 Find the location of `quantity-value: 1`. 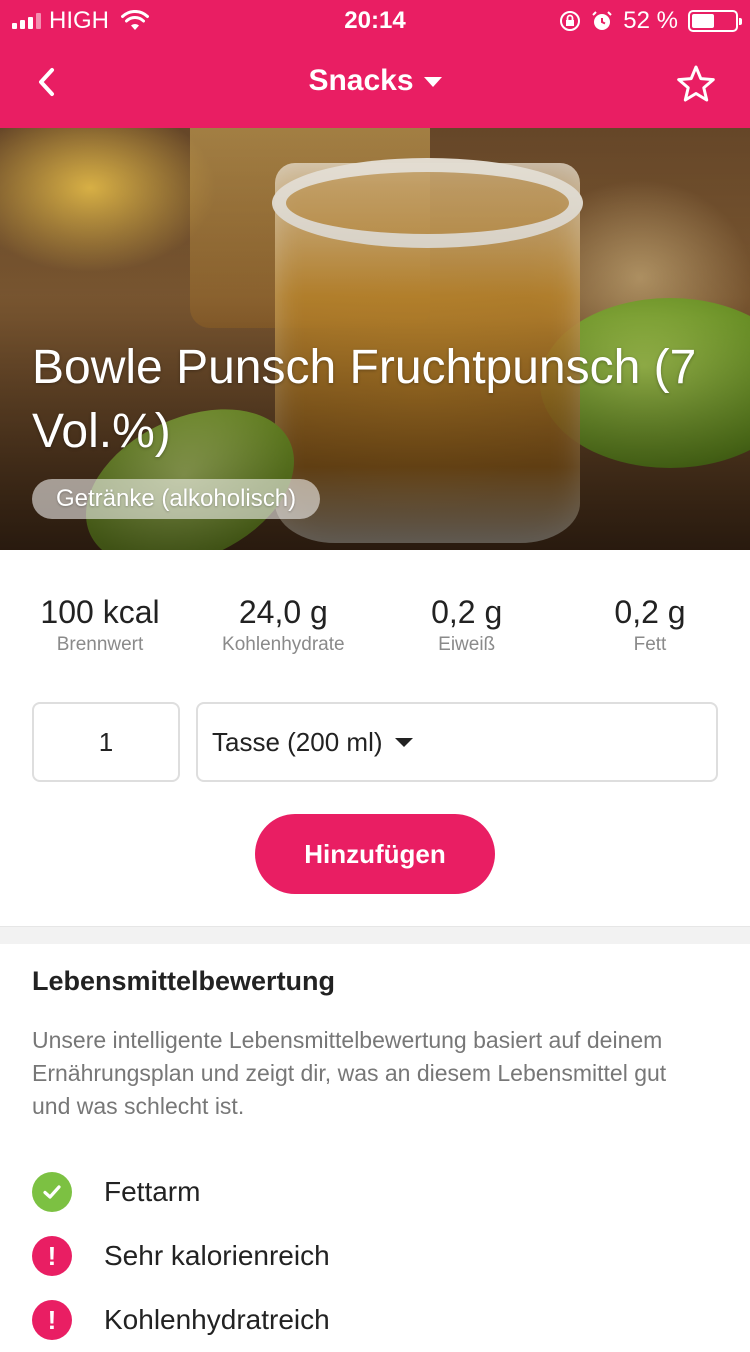

quantity-value: 1 is located at coordinates (106, 741).